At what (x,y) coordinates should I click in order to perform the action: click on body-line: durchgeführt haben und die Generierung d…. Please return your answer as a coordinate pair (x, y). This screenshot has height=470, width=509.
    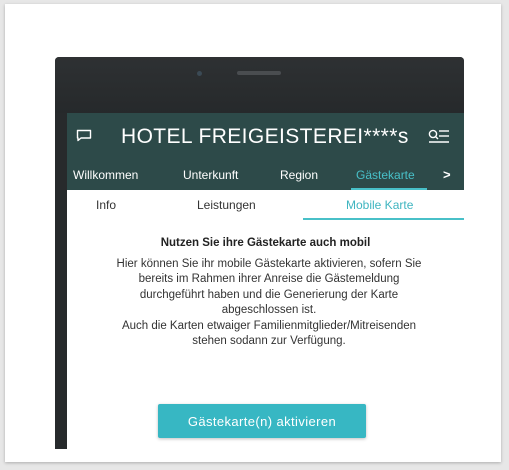
    Looking at the image, I should click on (269, 294).